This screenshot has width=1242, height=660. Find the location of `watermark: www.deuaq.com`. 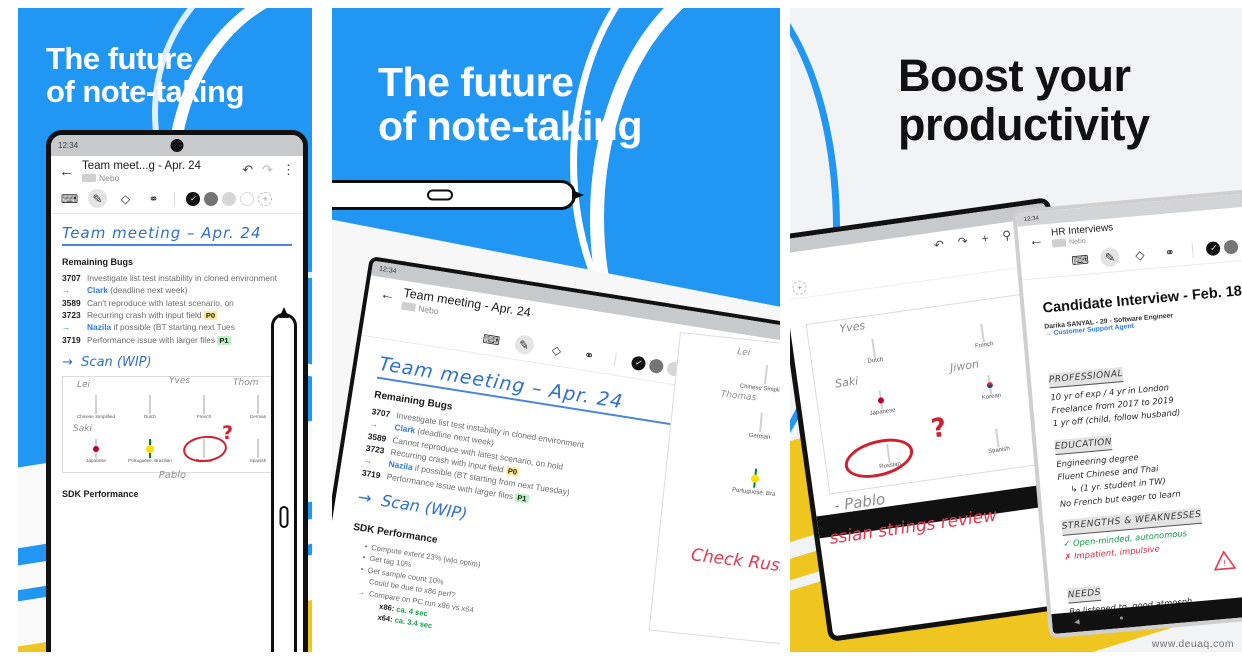

watermark: www.deuaq.com is located at coordinates (1192, 644).